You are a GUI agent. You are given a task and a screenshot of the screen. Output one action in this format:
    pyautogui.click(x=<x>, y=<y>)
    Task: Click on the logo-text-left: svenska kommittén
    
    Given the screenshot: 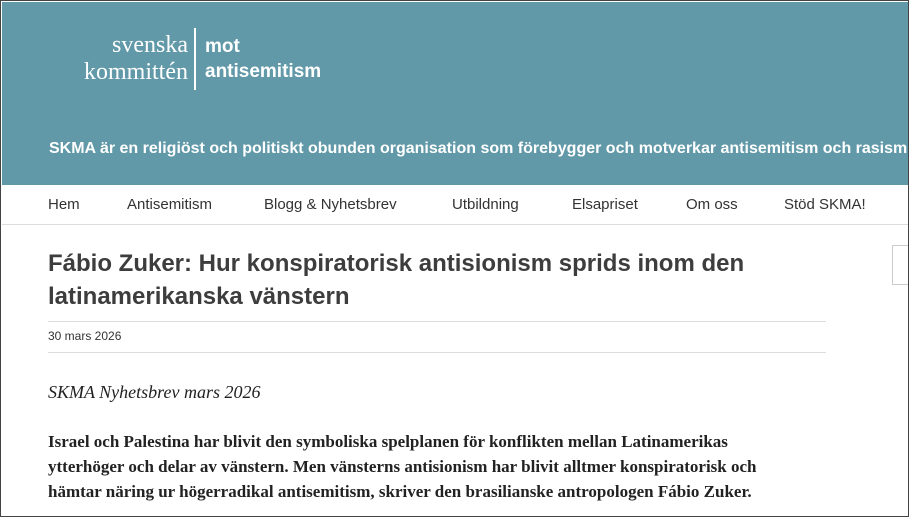 What is the action you would take?
    pyautogui.click(x=136, y=59)
    